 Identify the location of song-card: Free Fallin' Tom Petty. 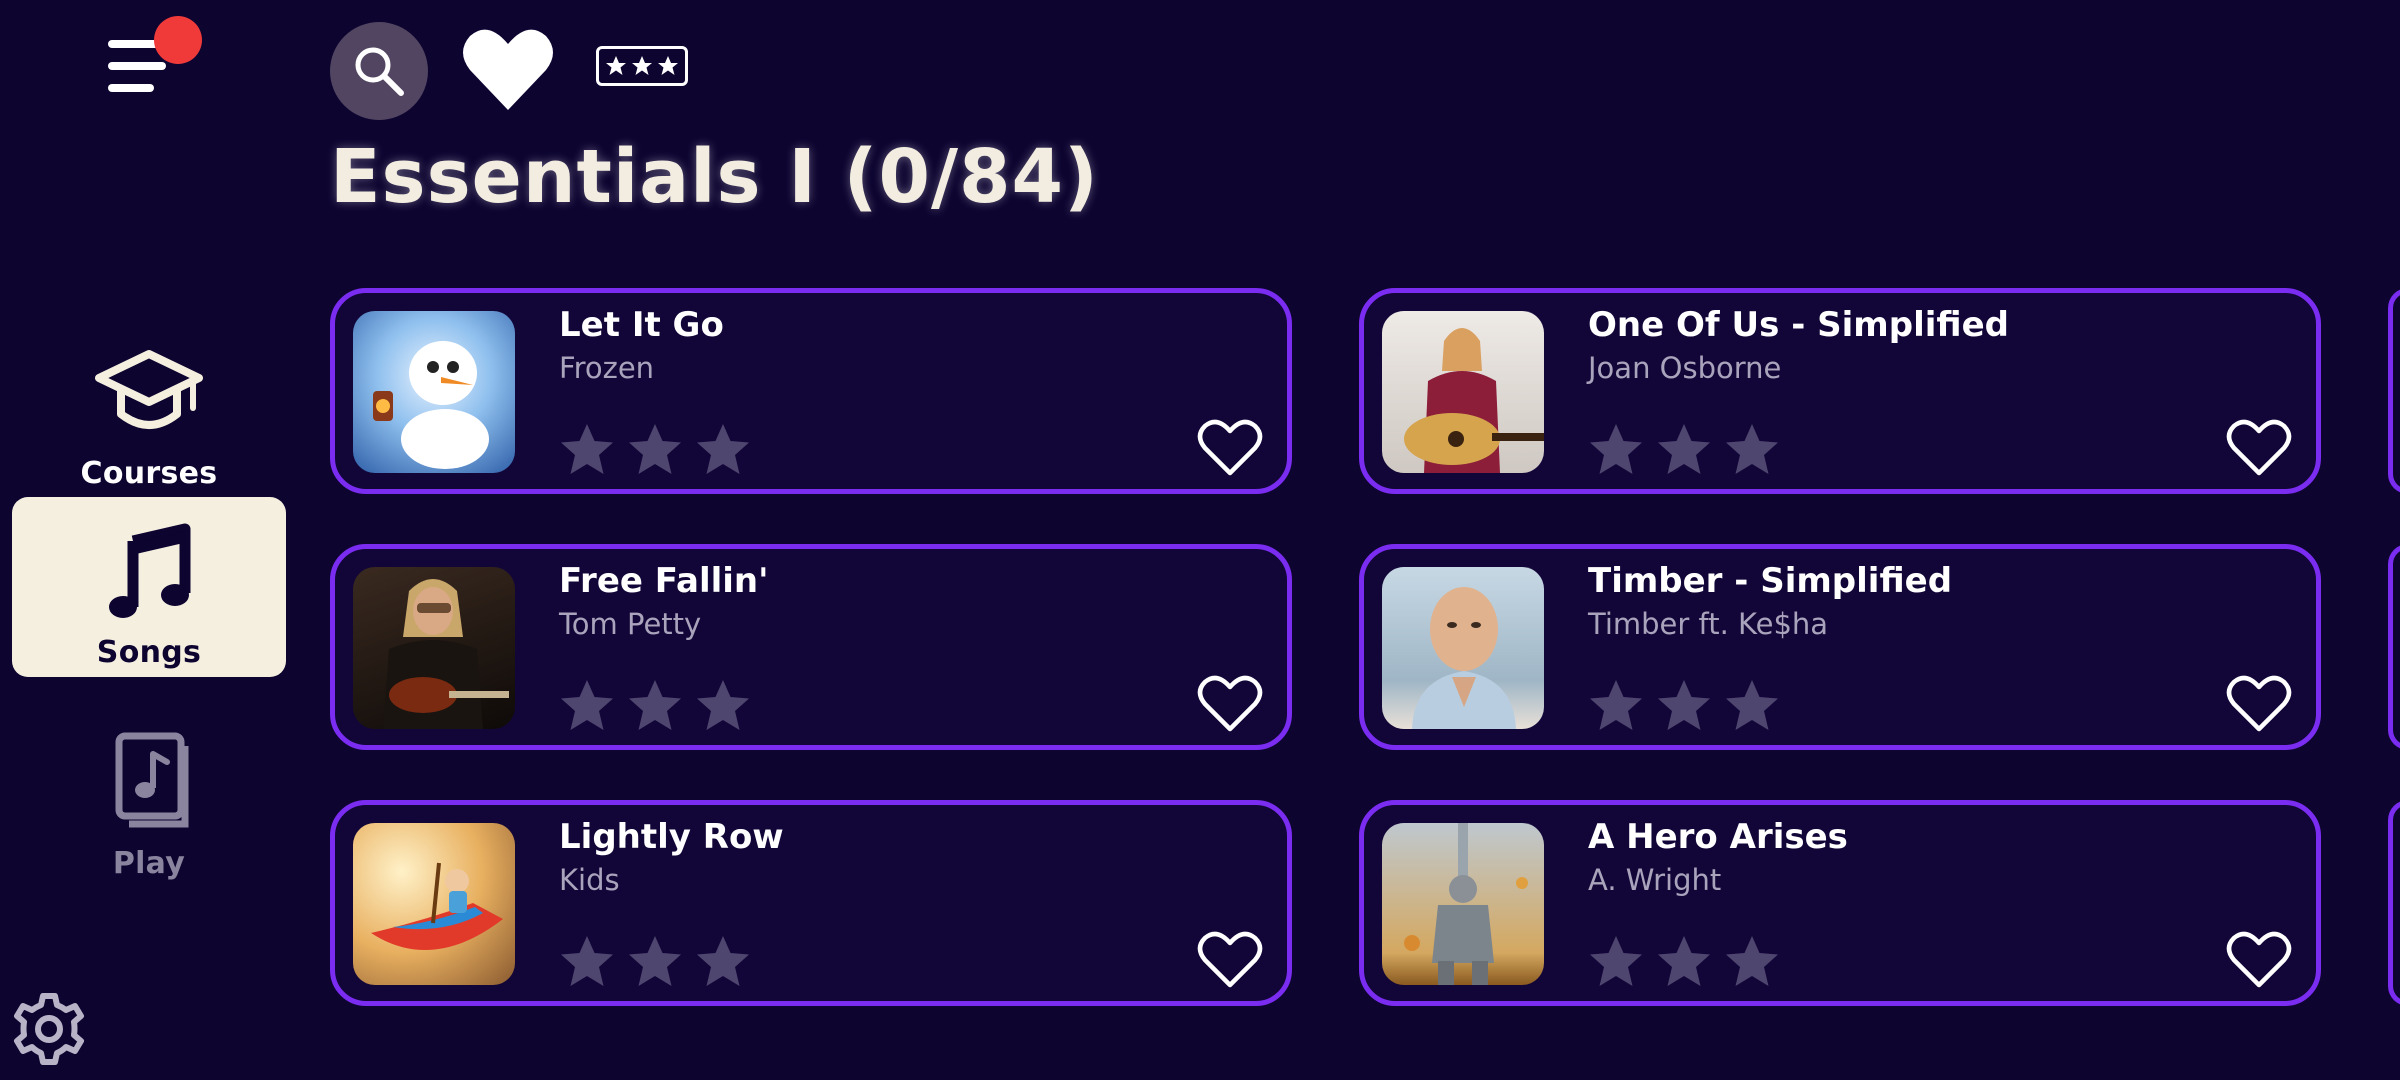
(811, 647).